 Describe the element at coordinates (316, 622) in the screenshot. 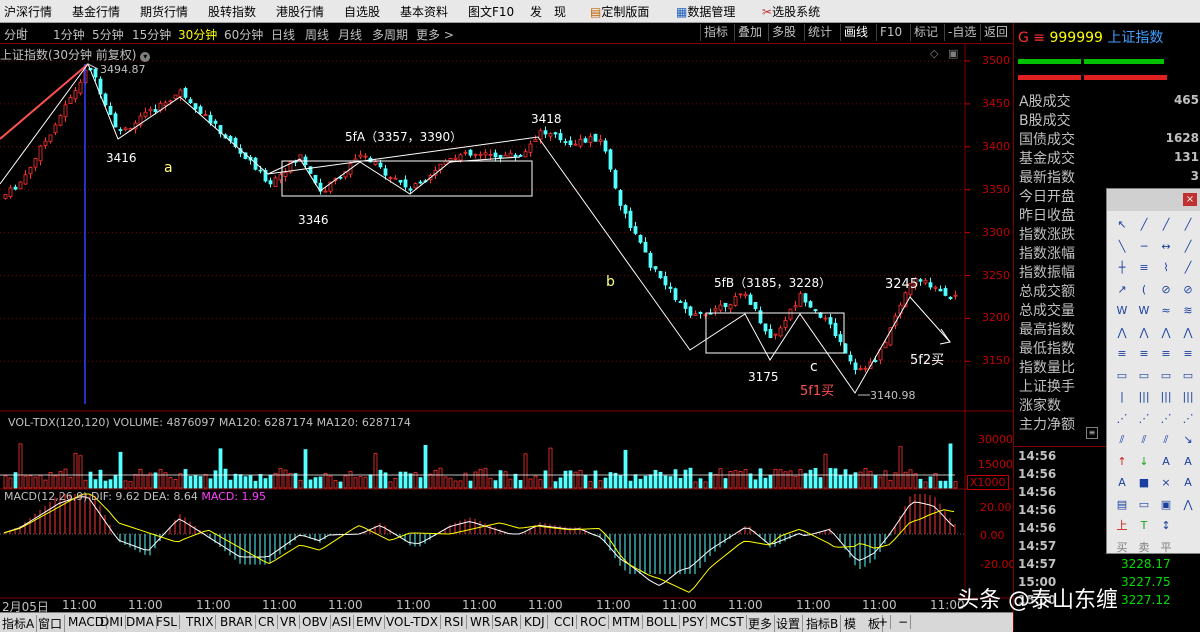

I see `indicator-tab: OBV` at that location.